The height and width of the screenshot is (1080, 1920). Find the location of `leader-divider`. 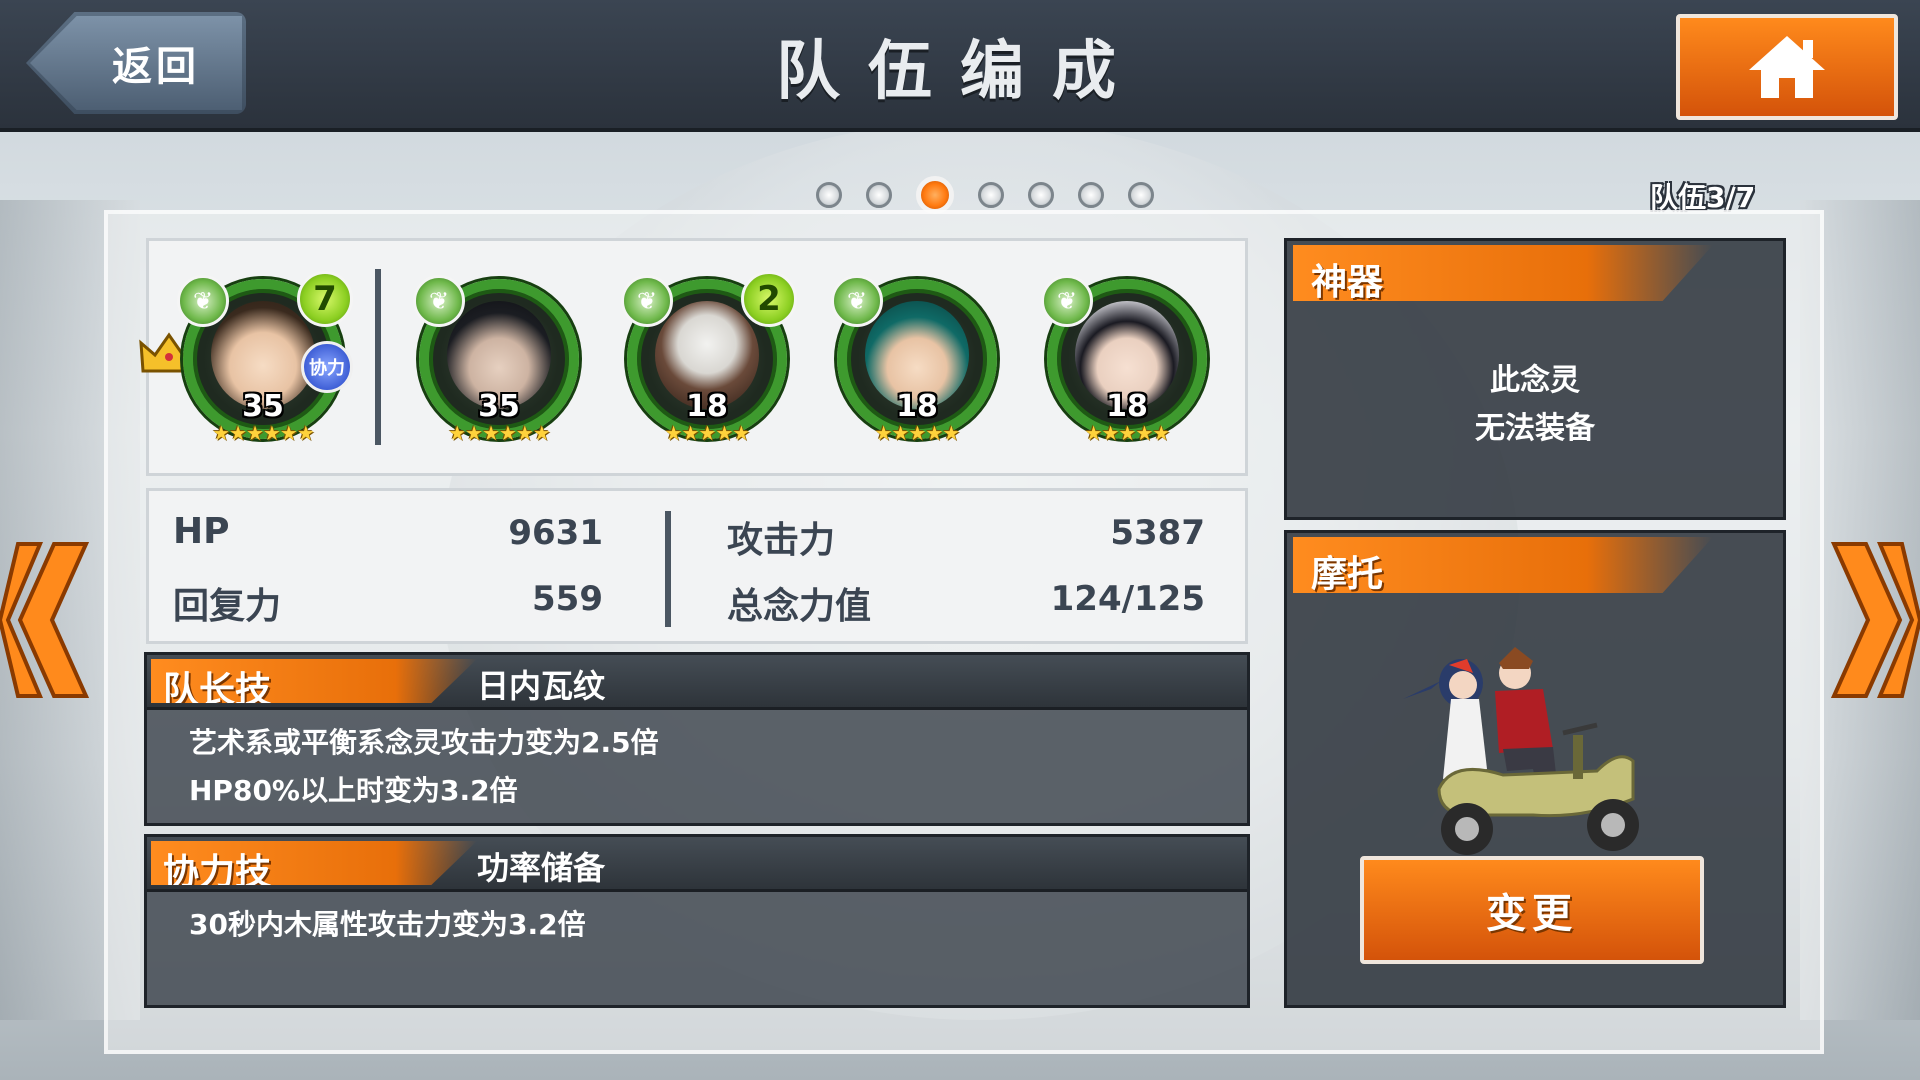

leader-divider is located at coordinates (378, 357).